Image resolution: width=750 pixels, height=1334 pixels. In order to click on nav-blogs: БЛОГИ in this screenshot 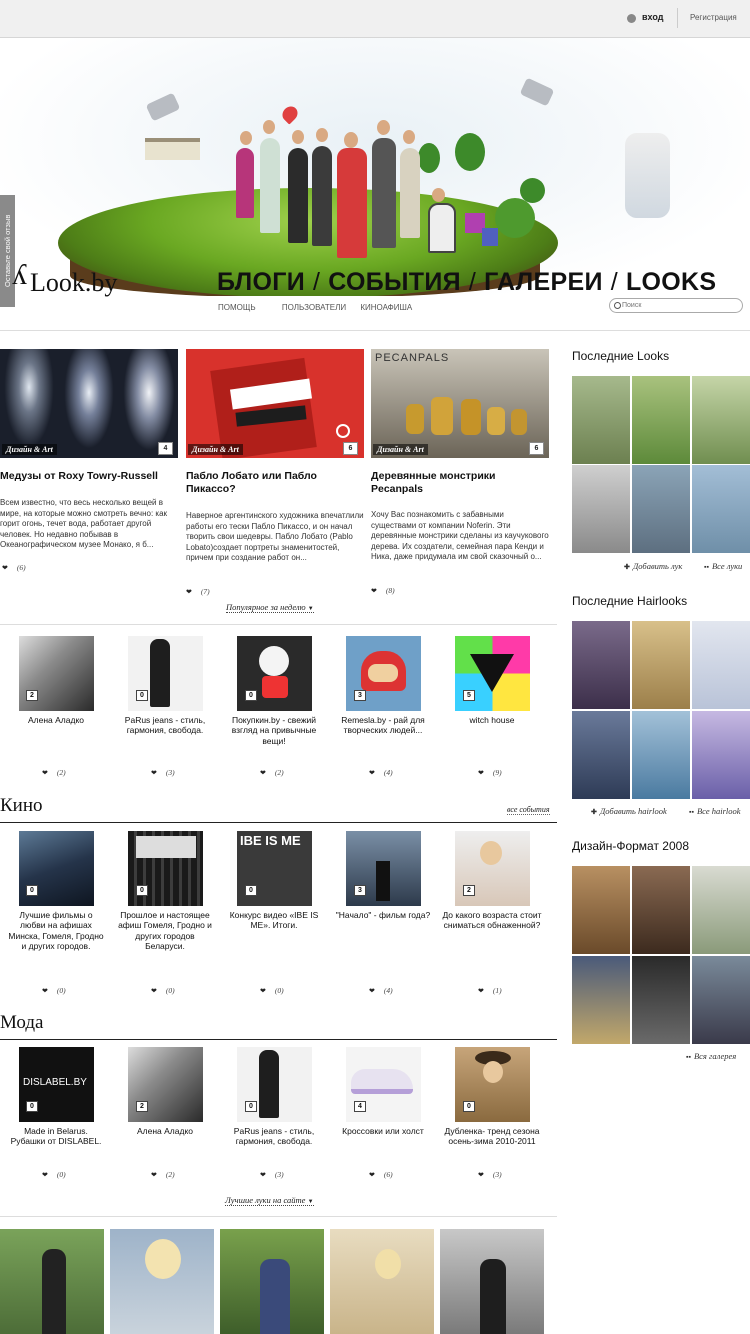, I will do `click(261, 282)`.